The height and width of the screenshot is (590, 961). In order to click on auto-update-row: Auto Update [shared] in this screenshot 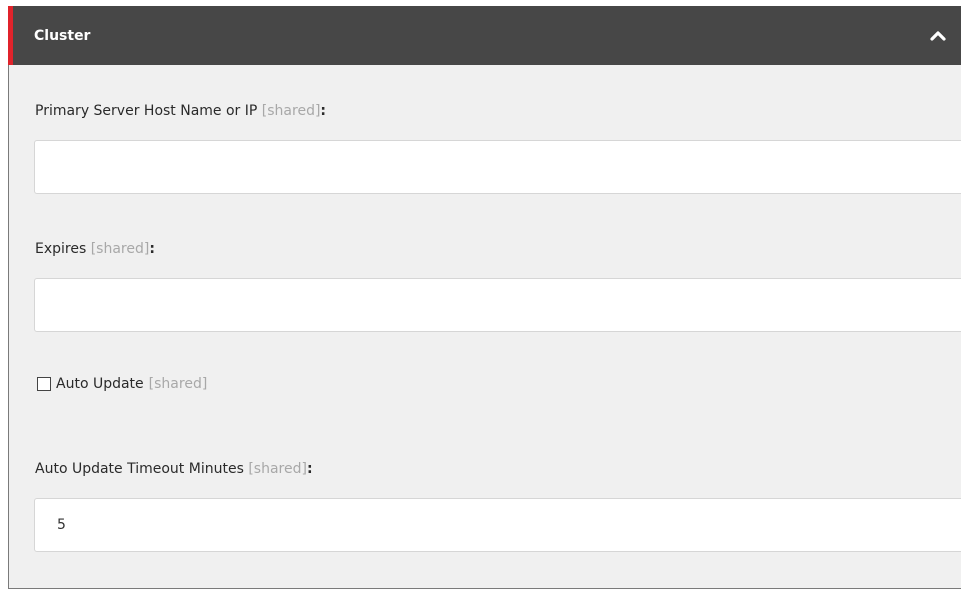, I will do `click(122, 384)`.